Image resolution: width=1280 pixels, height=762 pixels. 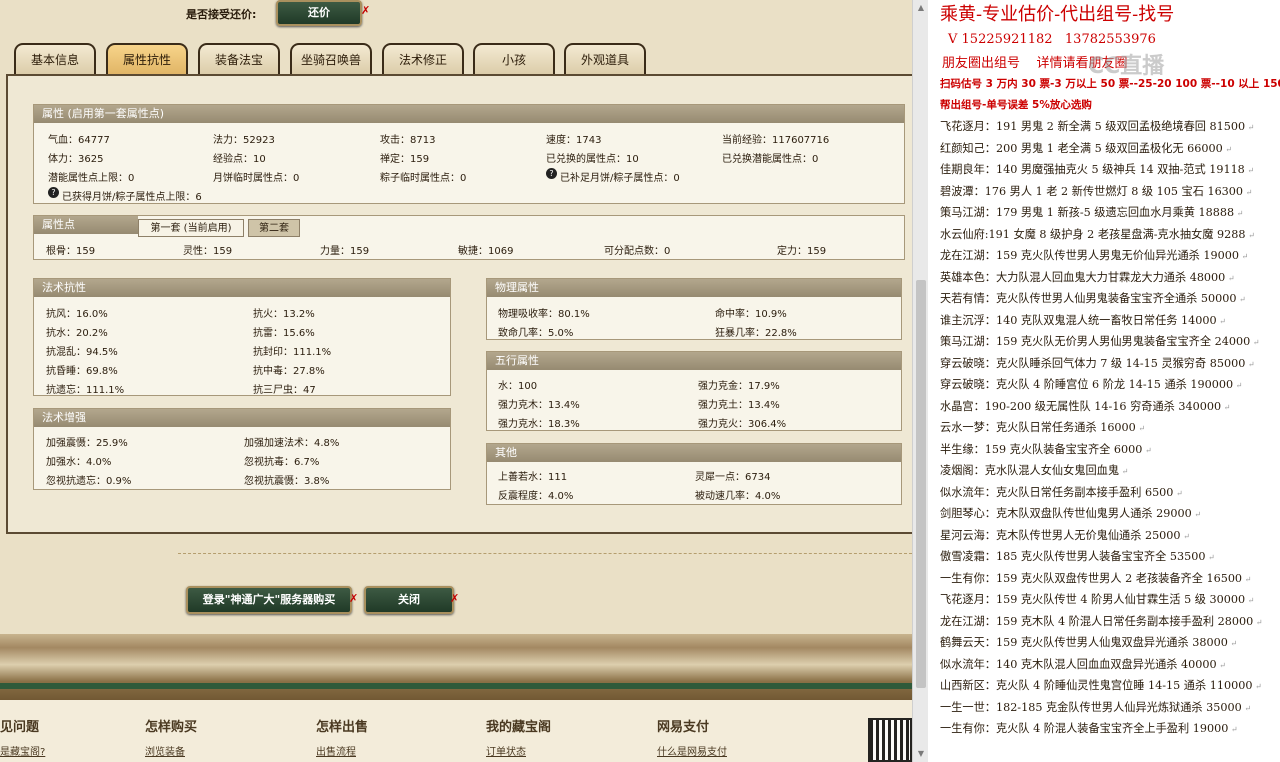 What do you see at coordinates (342, 750) in the screenshot?
I see `footer-link: 出售流程` at bounding box center [342, 750].